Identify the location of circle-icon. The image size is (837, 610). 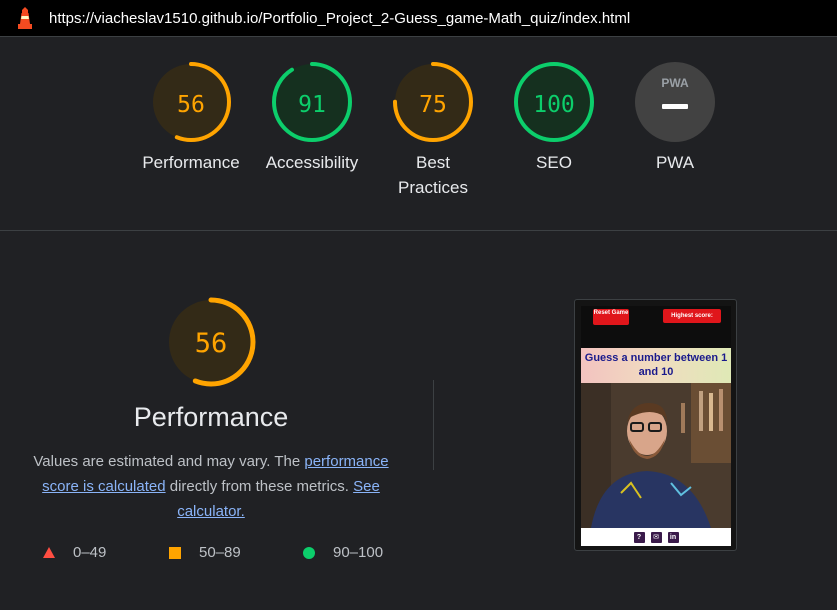
(309, 552).